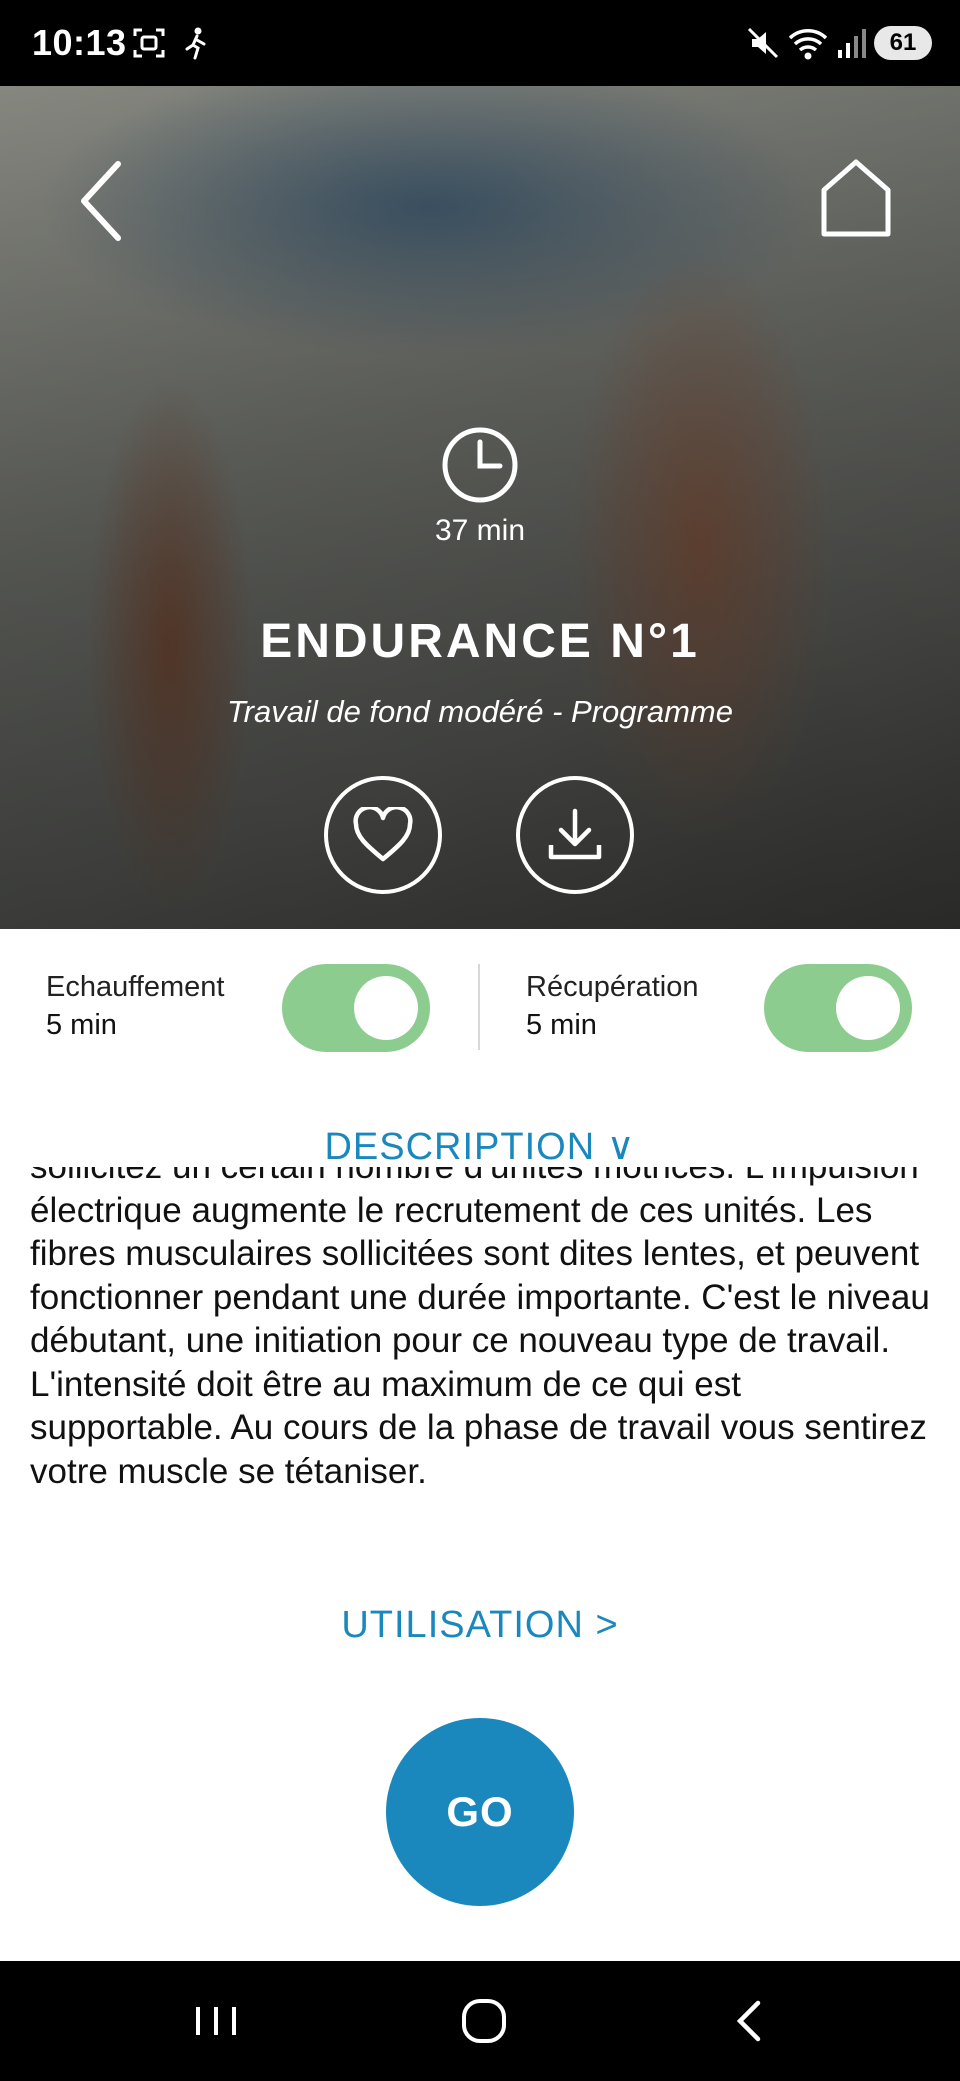 The height and width of the screenshot is (2081, 960). Describe the element at coordinates (480, 530) in the screenshot. I see `duration-label: 37 min` at that location.